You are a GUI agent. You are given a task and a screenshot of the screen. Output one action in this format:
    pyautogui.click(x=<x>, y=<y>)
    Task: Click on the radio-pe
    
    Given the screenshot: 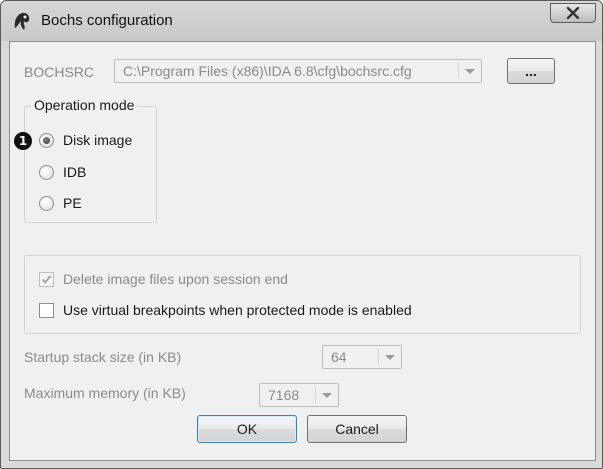 What is the action you would take?
    pyautogui.click(x=46, y=203)
    